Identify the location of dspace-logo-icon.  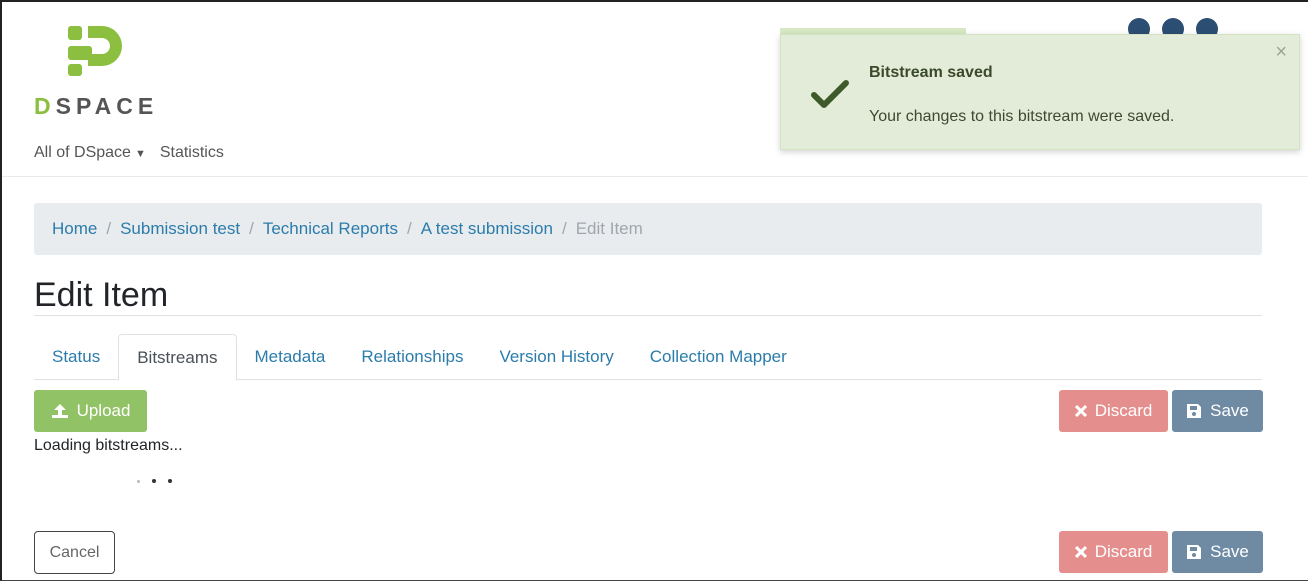
(96, 52).